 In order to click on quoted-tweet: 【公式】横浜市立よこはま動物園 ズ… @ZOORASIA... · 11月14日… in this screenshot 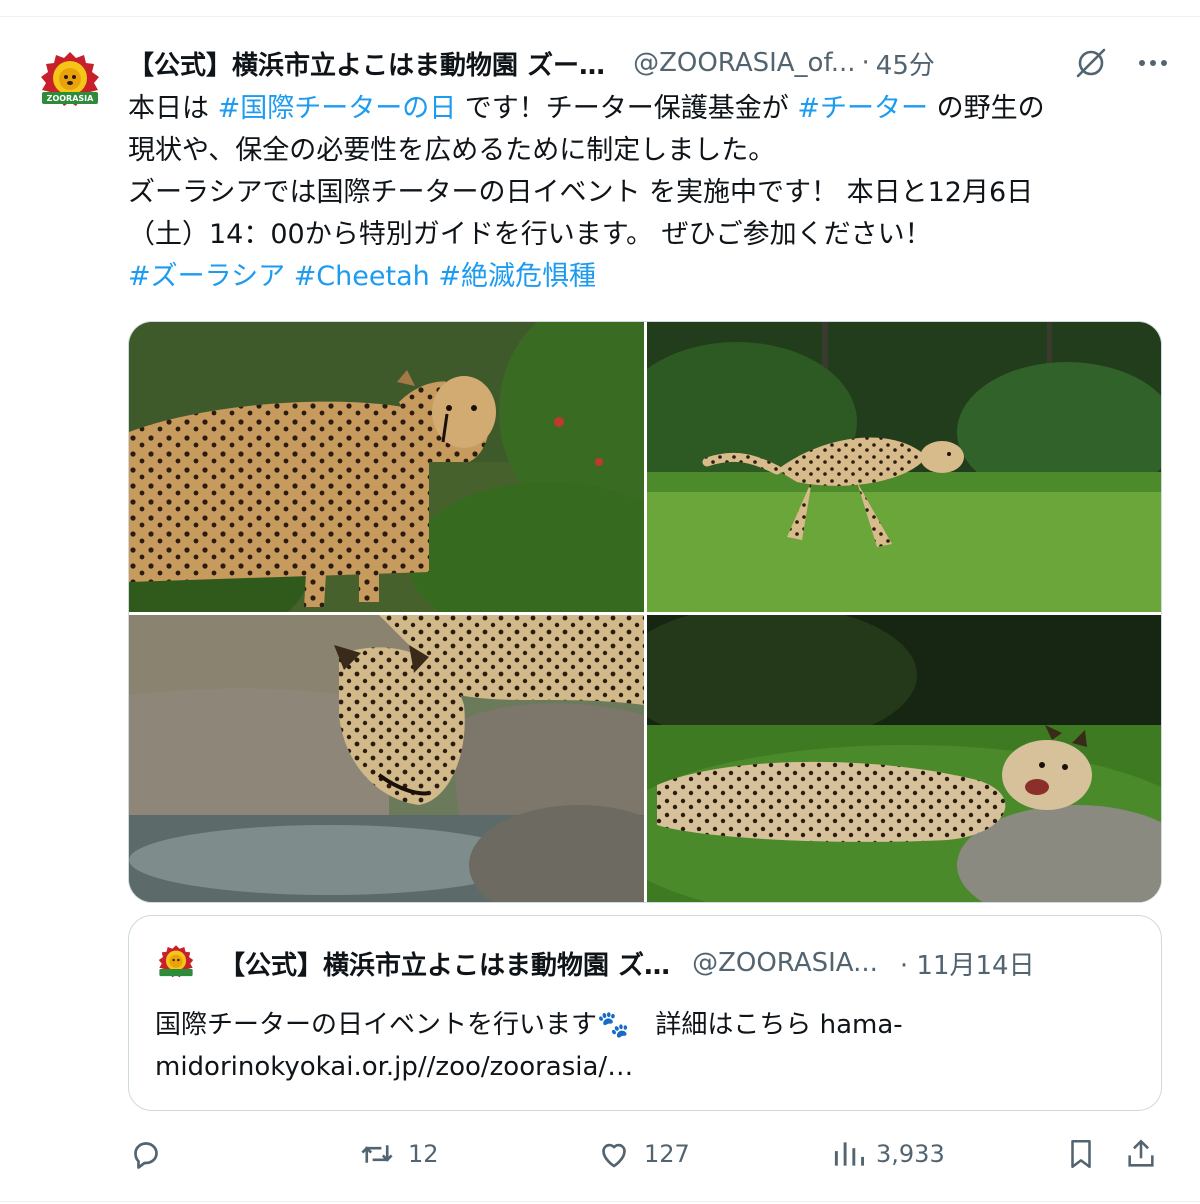, I will do `click(645, 1013)`.